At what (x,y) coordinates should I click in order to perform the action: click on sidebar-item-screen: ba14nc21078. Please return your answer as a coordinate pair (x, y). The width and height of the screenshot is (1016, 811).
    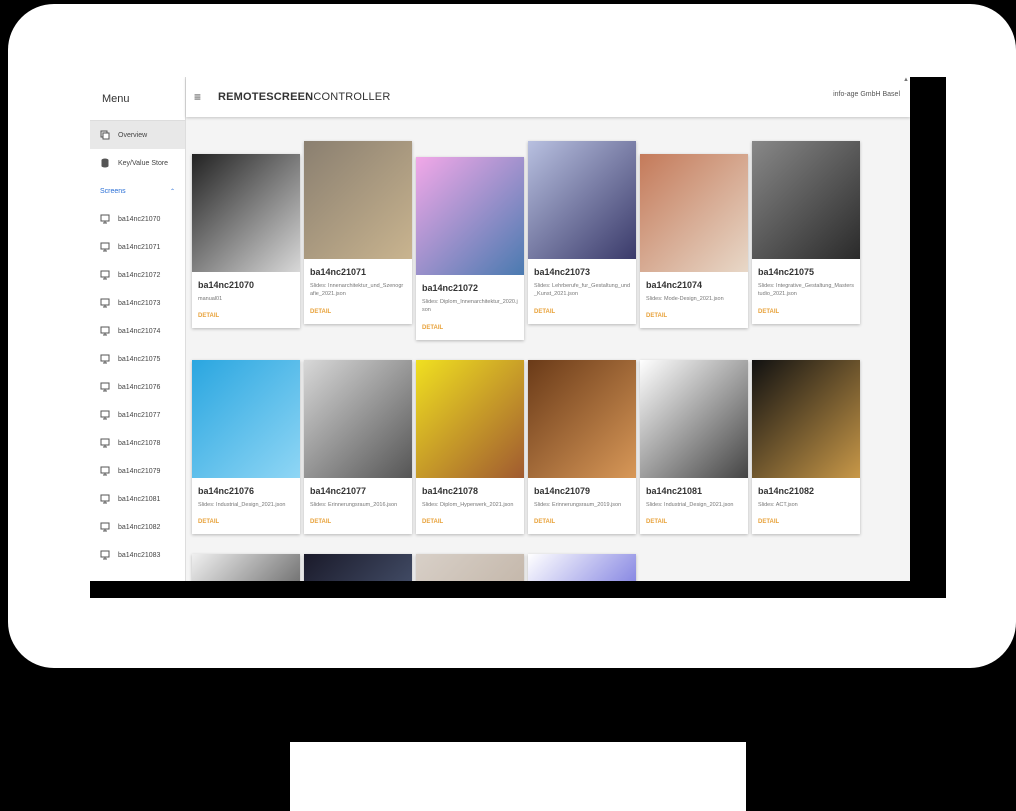
    Looking at the image, I should click on (137, 443).